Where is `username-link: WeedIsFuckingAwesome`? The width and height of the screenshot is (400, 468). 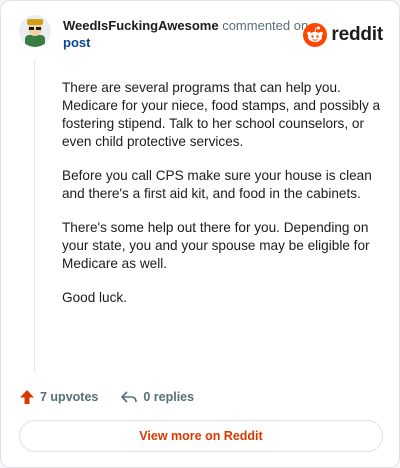
username-link: WeedIsFuckingAwesome is located at coordinates (141, 25).